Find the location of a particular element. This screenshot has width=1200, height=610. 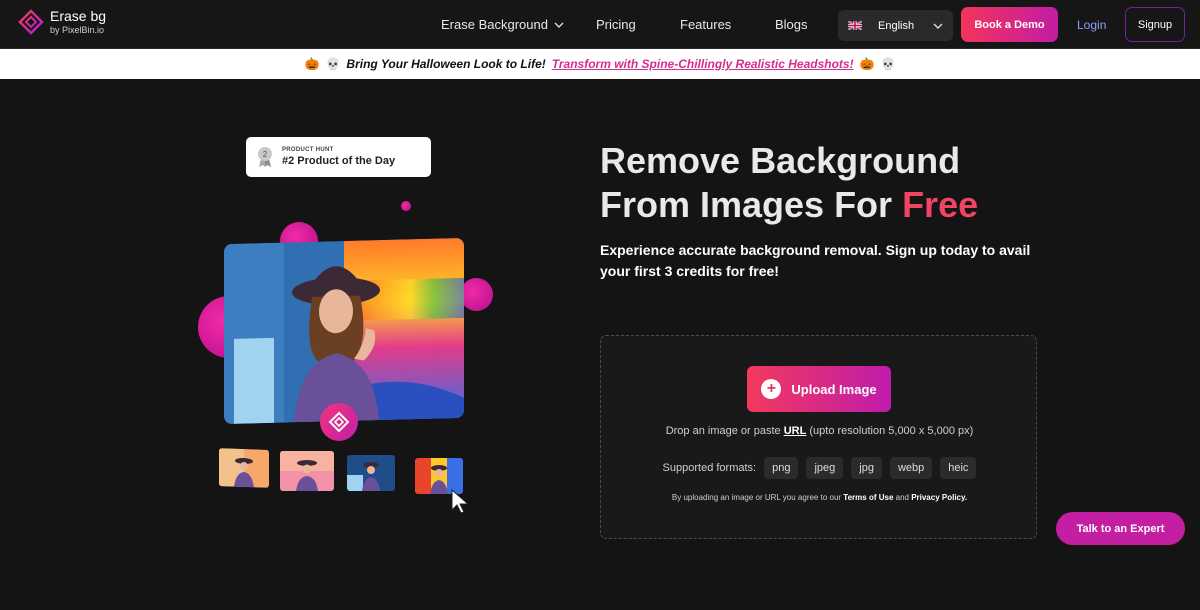

badge-small-text: PRODUCT HUNT is located at coordinates (308, 150).